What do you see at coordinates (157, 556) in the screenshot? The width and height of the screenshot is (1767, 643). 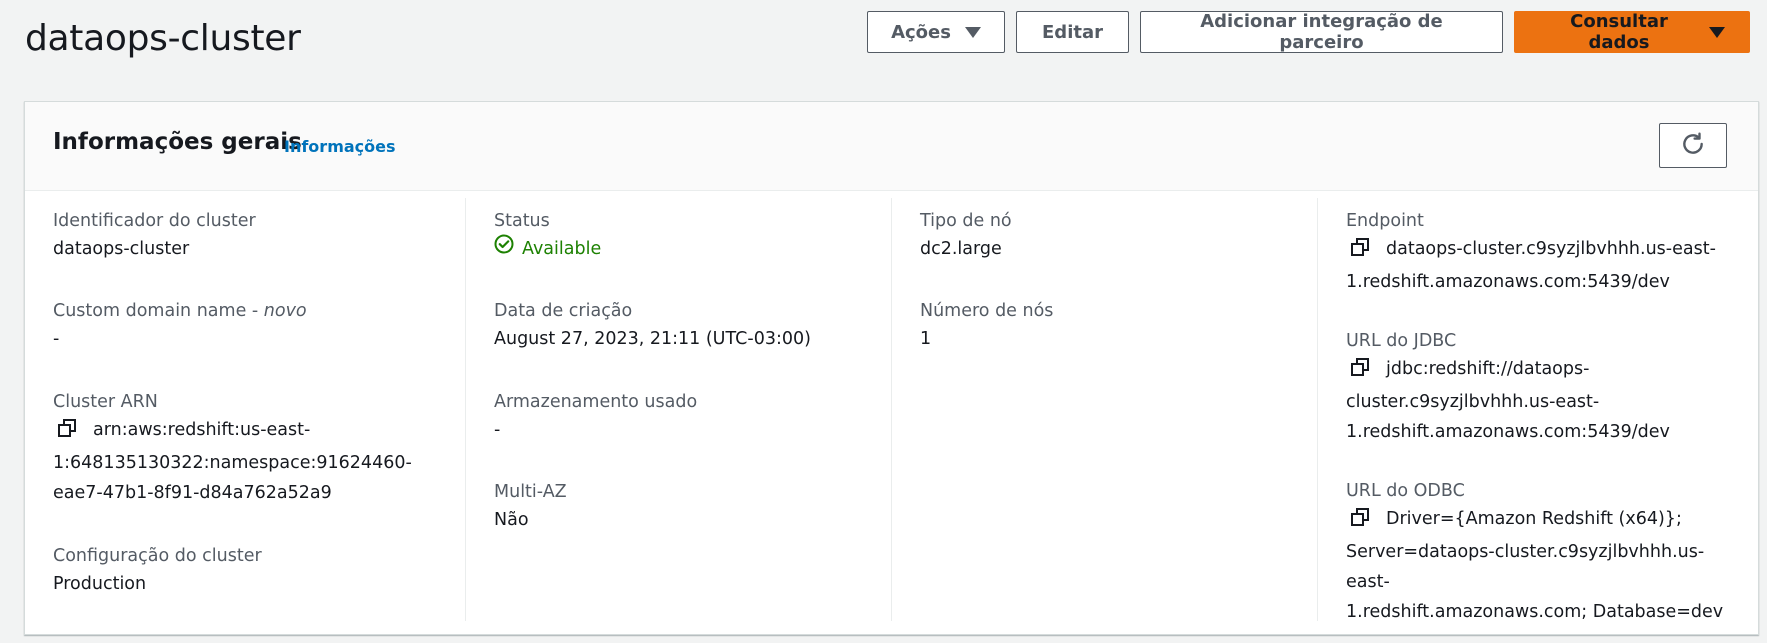 I see `cluster-config-label: Configuração do cluster` at bounding box center [157, 556].